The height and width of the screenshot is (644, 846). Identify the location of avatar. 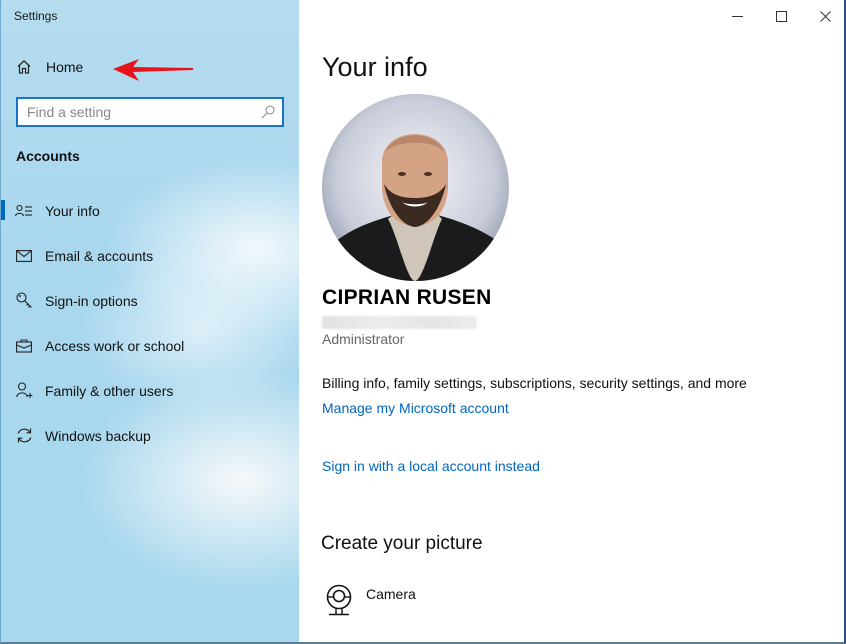
(415, 187).